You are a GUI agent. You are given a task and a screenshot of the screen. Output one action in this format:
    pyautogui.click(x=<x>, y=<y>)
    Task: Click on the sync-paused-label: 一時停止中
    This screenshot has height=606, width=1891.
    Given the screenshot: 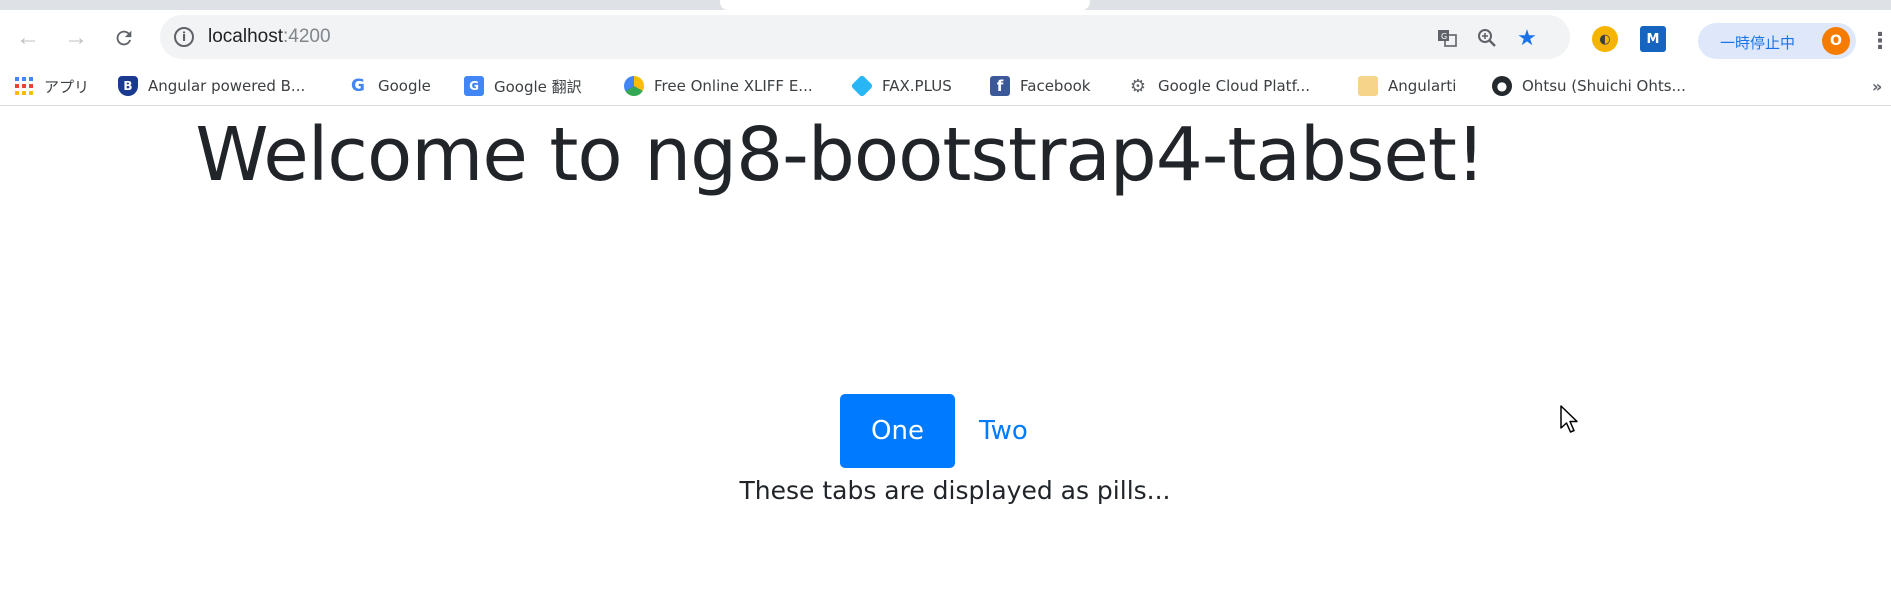 What is the action you would take?
    pyautogui.click(x=1758, y=43)
    